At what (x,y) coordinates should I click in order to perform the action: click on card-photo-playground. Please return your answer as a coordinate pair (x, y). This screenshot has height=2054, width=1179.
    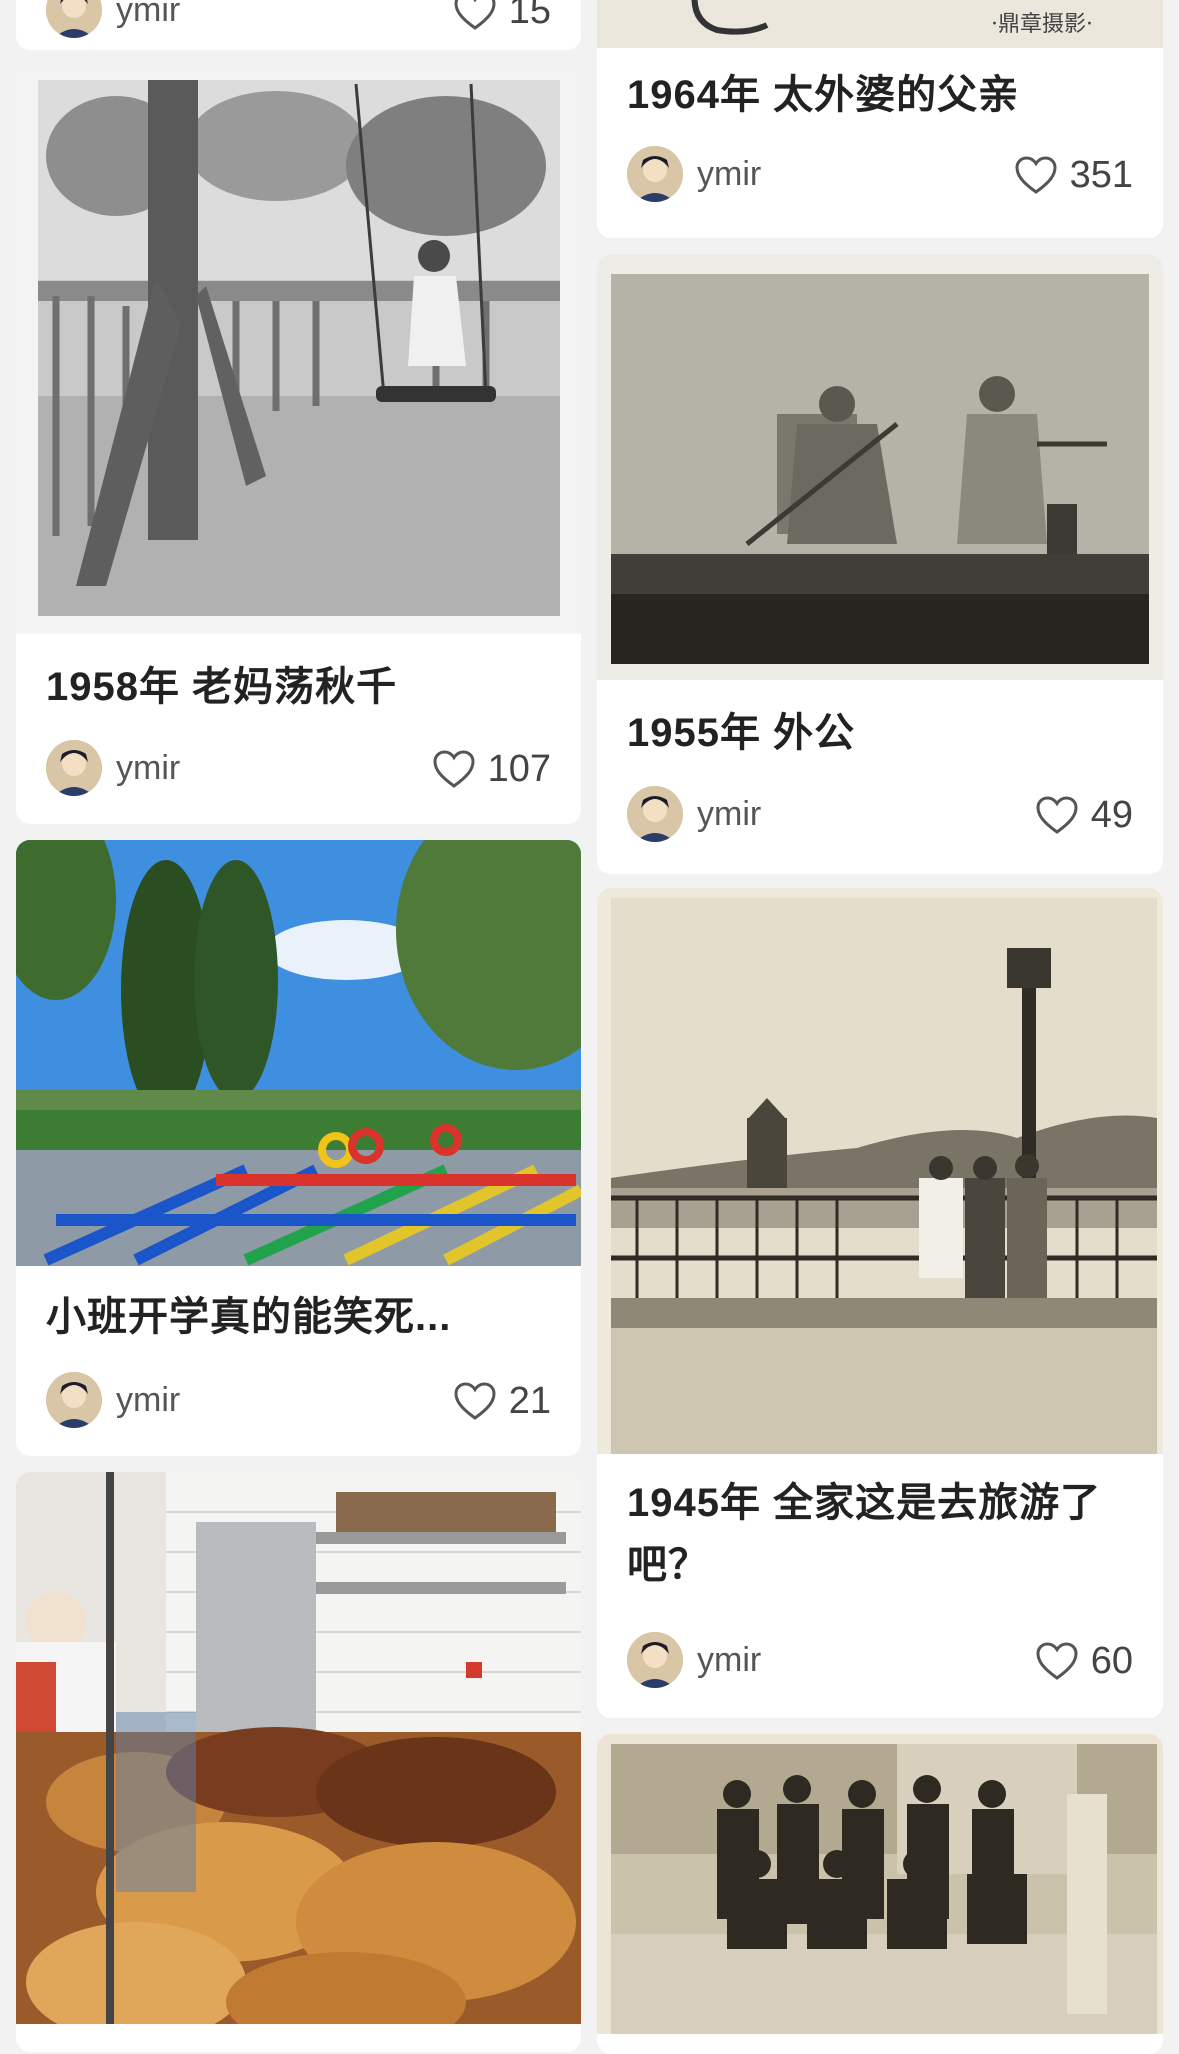
    Looking at the image, I should click on (298, 1053).